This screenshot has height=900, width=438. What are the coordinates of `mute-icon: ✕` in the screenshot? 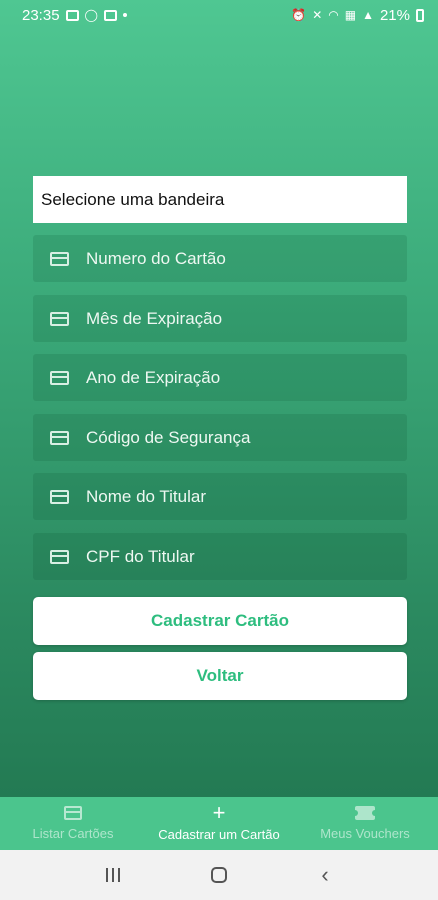 It's located at (317, 15).